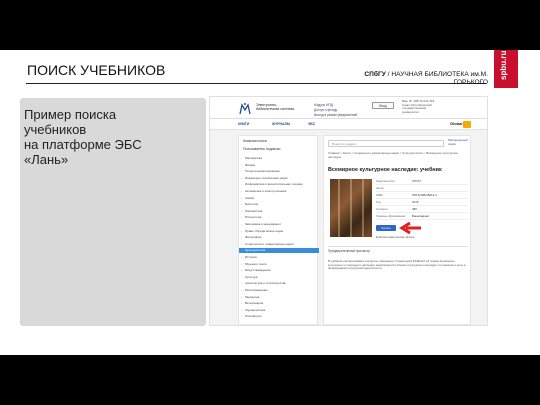  I want to click on login-button: Вход, so click(383, 105).